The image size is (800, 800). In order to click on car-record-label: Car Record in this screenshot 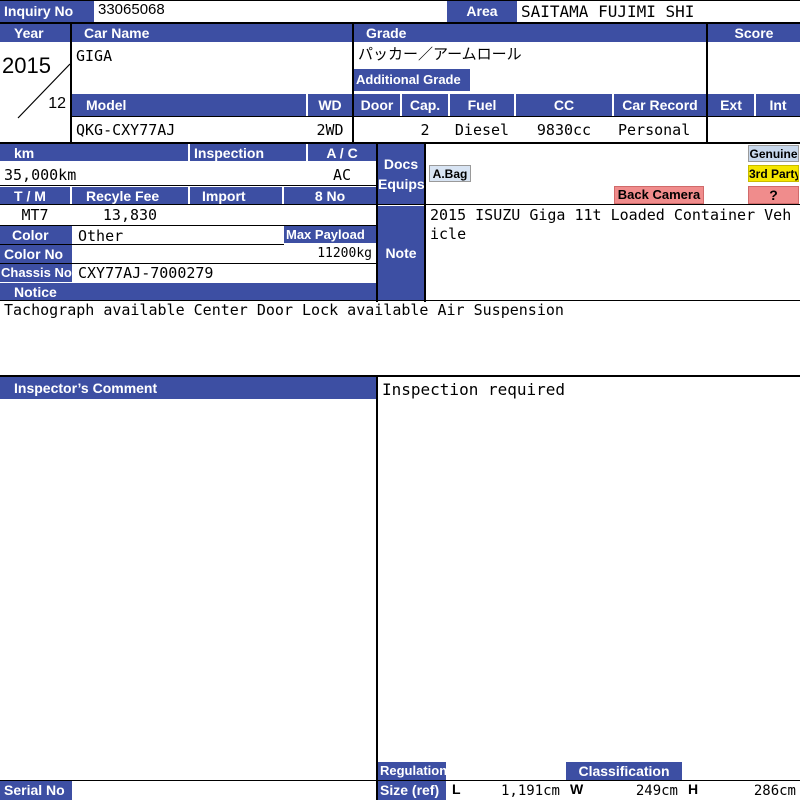, I will do `click(660, 105)`.